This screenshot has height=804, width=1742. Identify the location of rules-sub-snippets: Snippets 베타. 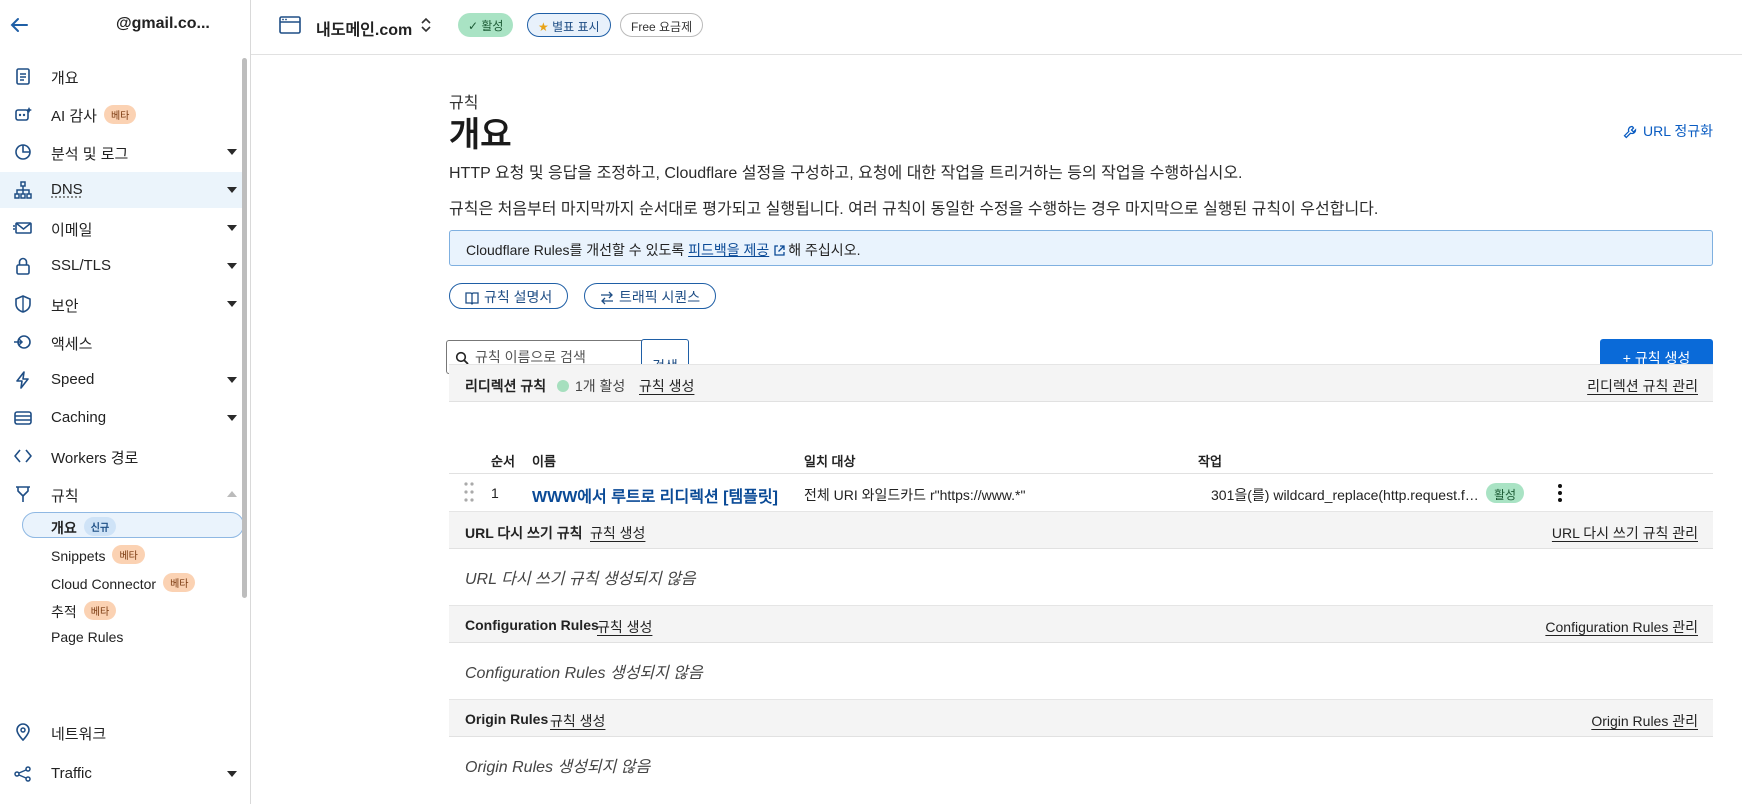
(133, 553).